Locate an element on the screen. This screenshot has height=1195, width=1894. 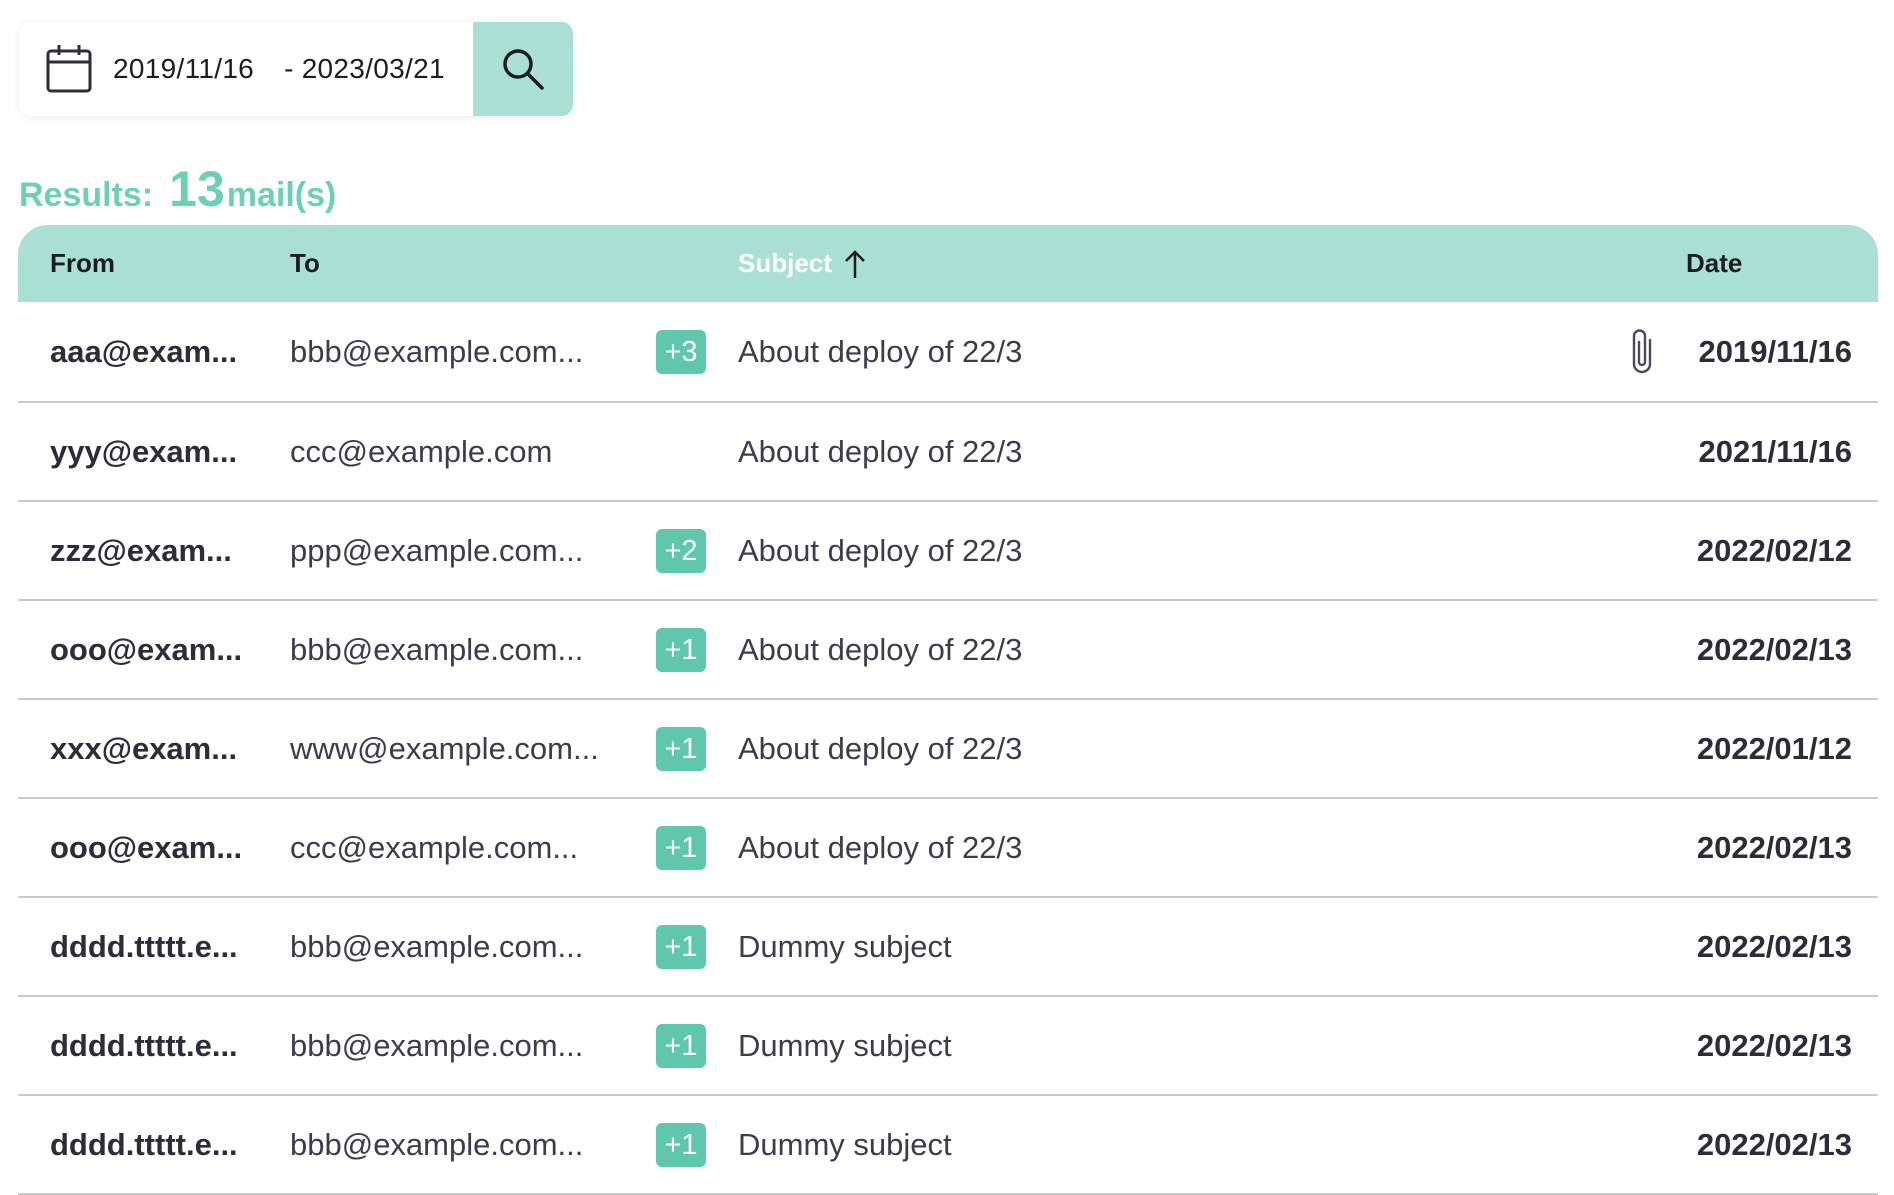
attachment-cell is located at coordinates (1643, 351).